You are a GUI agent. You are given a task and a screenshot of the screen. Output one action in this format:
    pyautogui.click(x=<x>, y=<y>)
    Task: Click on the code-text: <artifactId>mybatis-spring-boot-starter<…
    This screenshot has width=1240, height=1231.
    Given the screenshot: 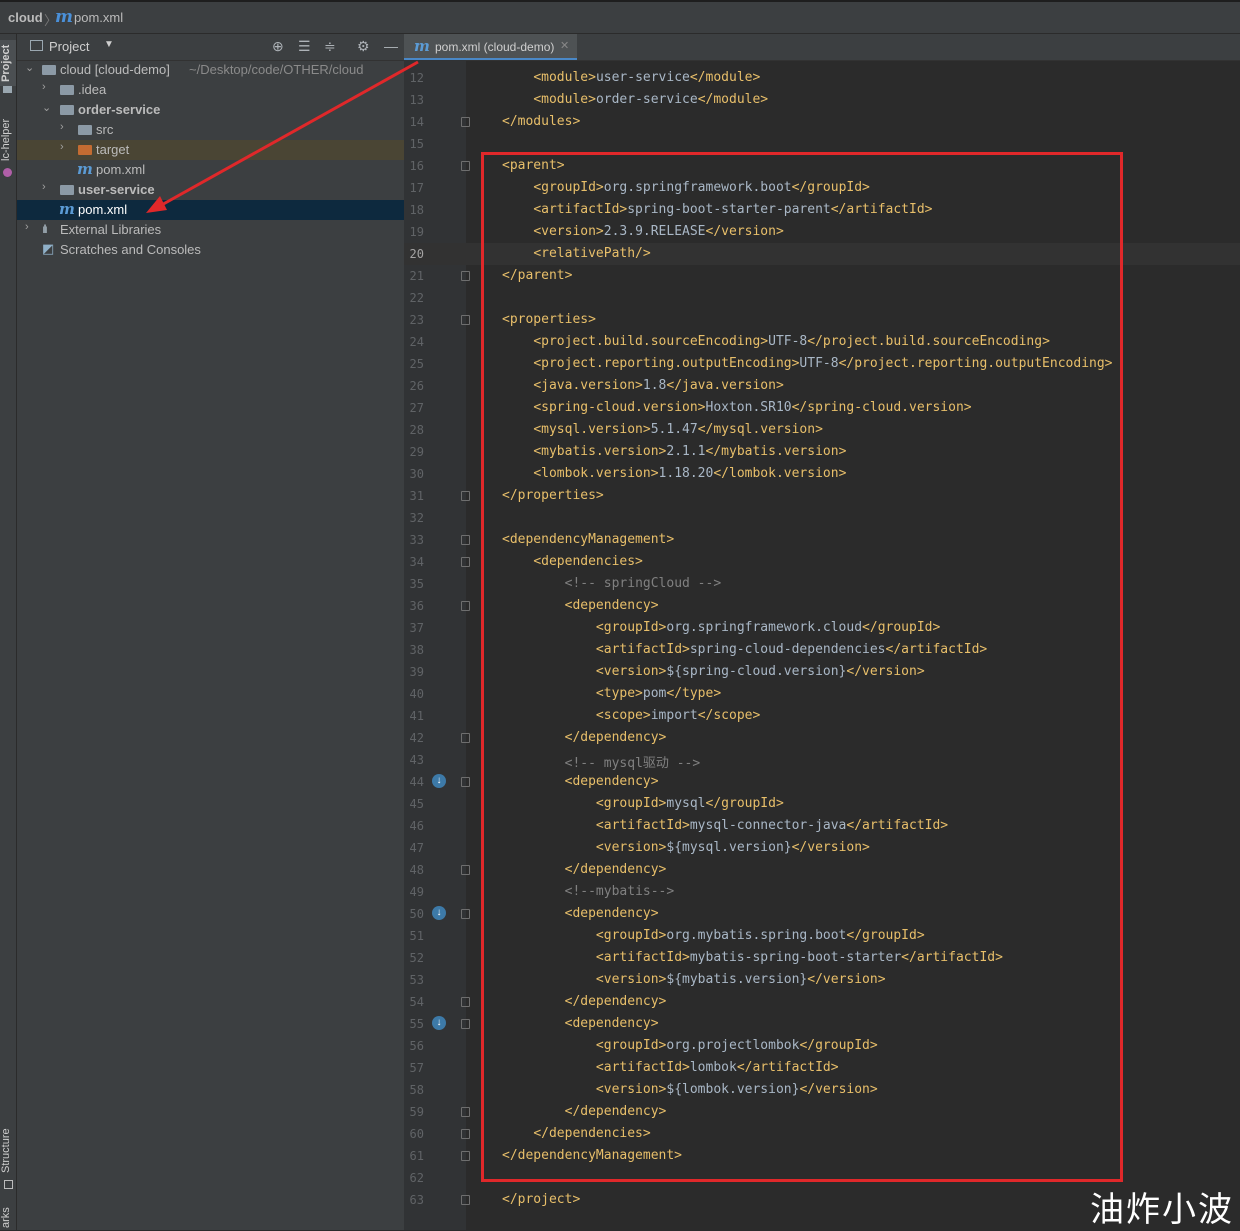 What is the action you would take?
    pyautogui.click(x=752, y=957)
    